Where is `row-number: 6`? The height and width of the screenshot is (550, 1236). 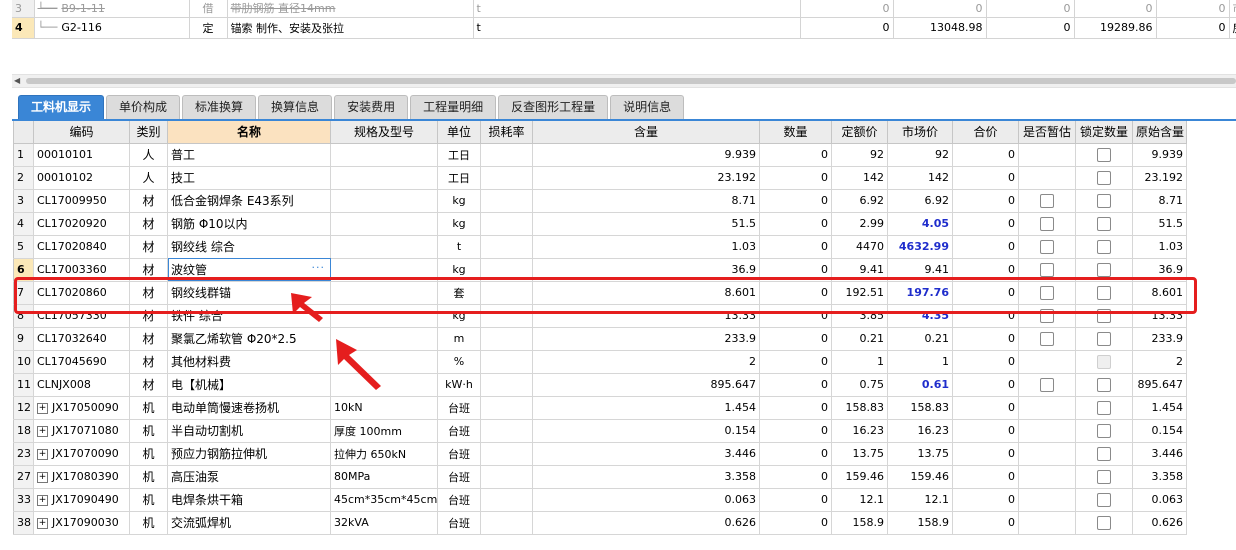 row-number: 6 is located at coordinates (23, 270).